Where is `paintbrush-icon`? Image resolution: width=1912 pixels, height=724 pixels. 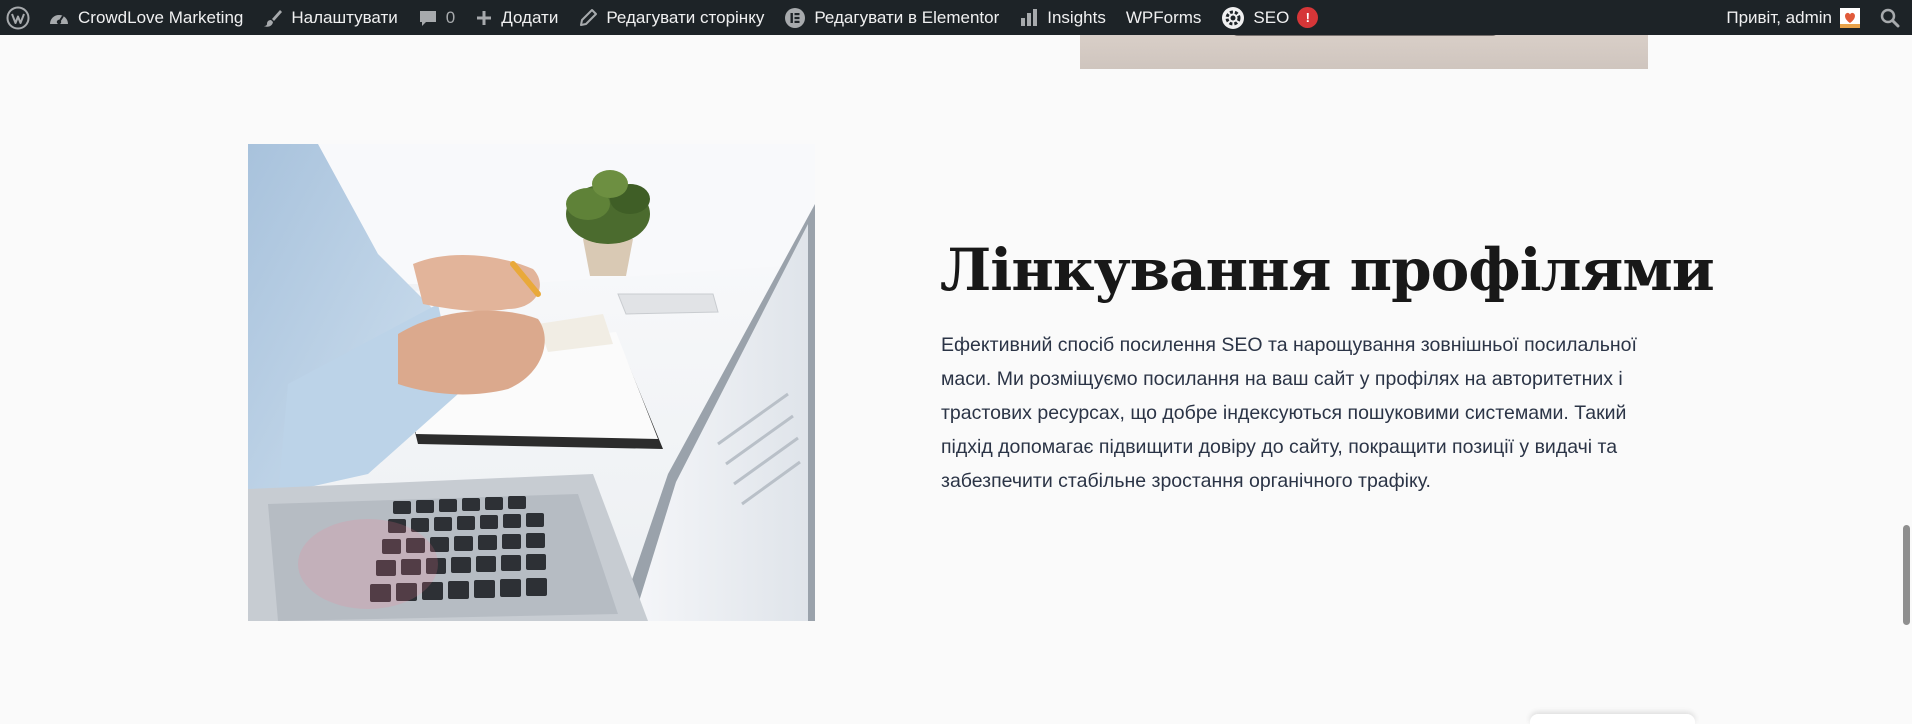
paintbrush-icon is located at coordinates (273, 18).